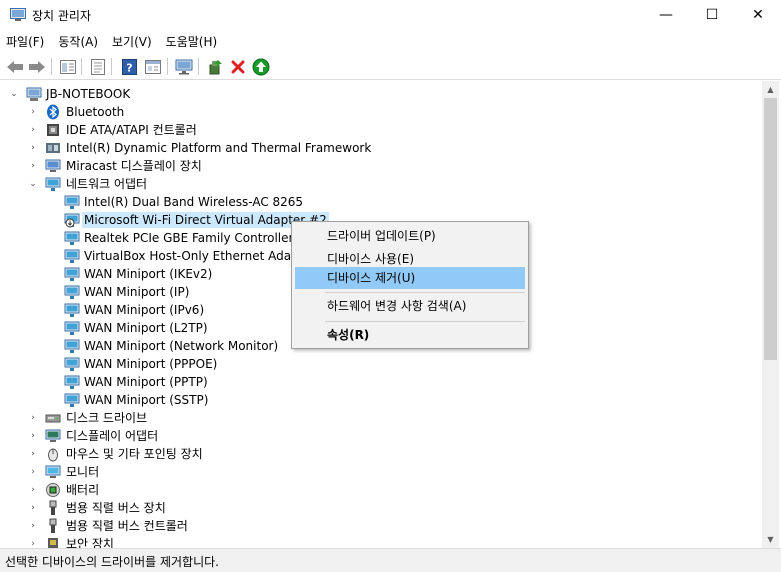  What do you see at coordinates (134, 454) in the screenshot?
I see `tree-item-label: 마우스 및 기타 포인팅 장치` at bounding box center [134, 454].